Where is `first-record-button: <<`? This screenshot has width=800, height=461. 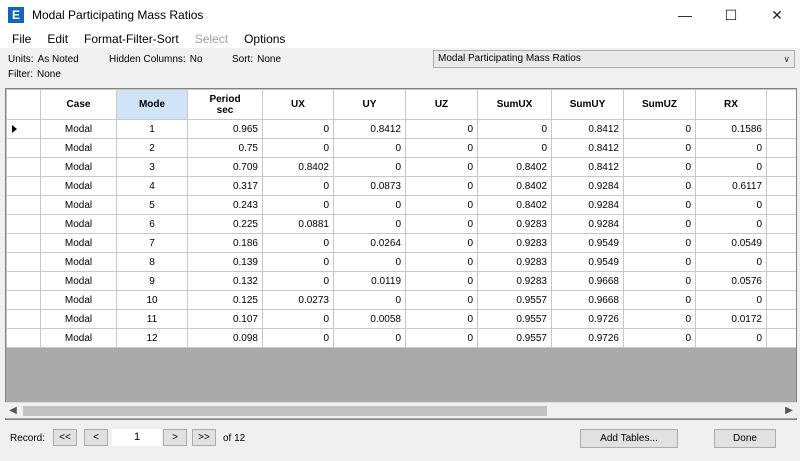
first-record-button: << is located at coordinates (65, 437).